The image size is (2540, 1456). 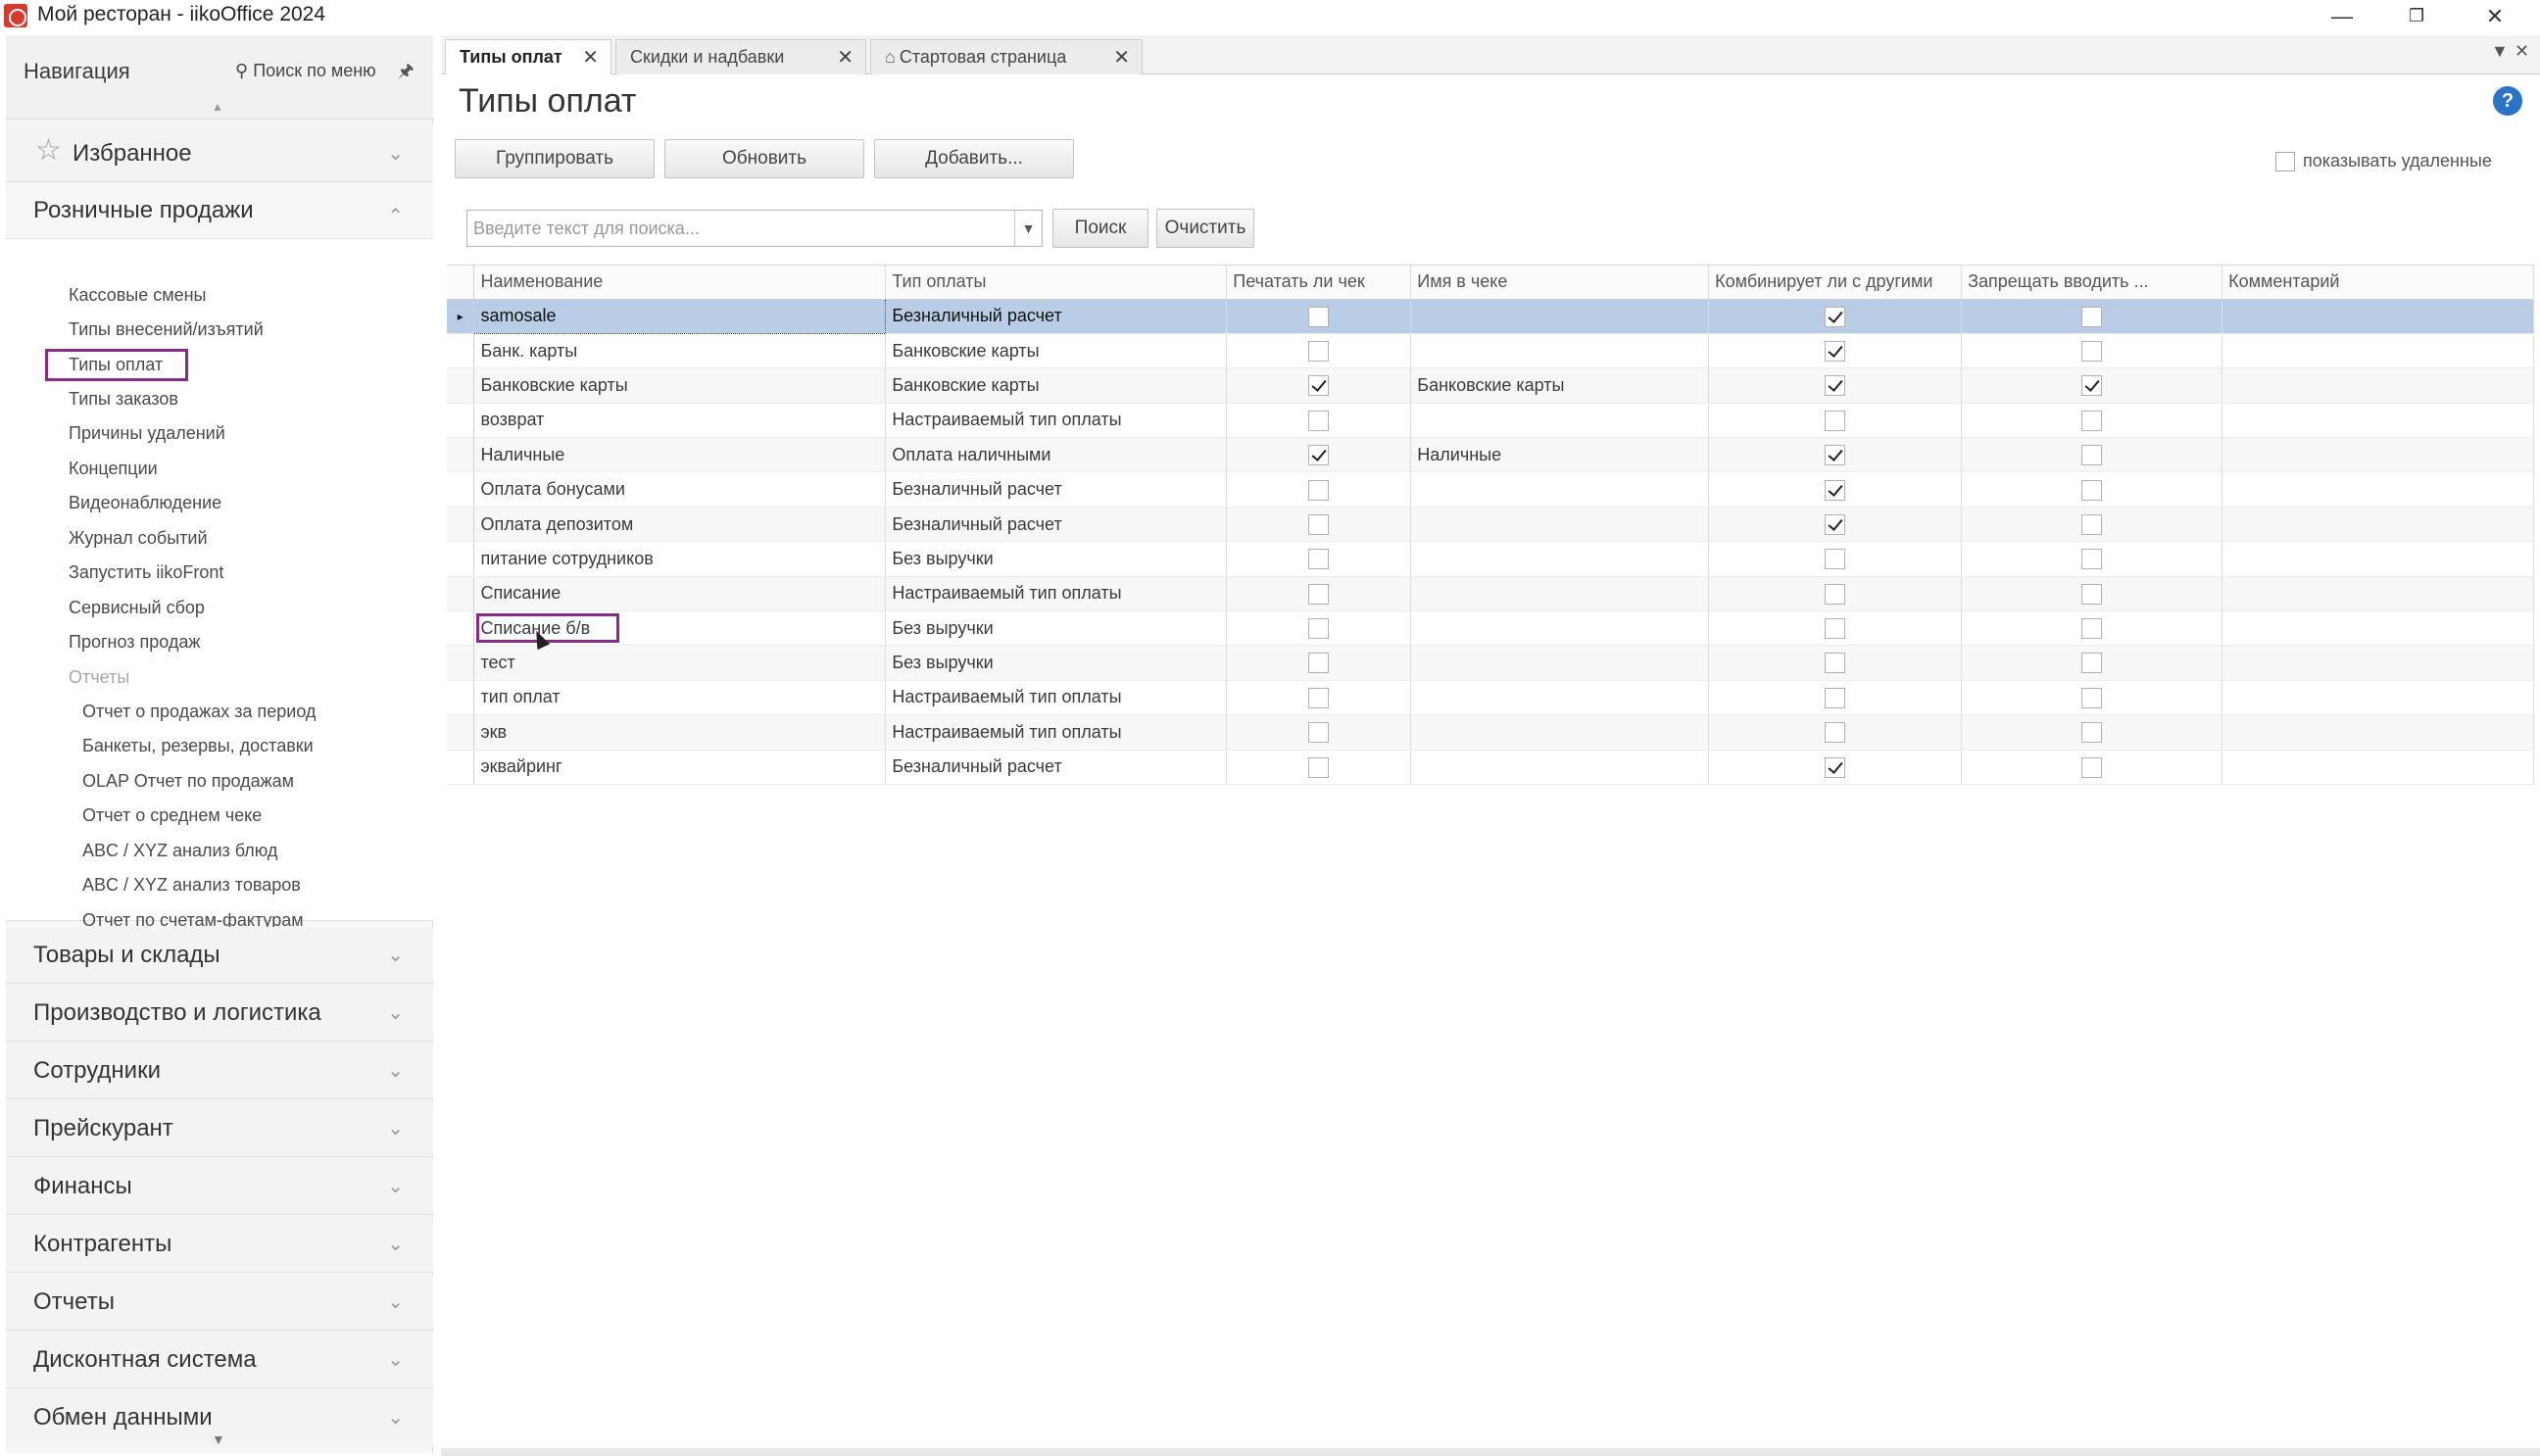 I want to click on cell-name: Наличные, so click(x=680, y=455).